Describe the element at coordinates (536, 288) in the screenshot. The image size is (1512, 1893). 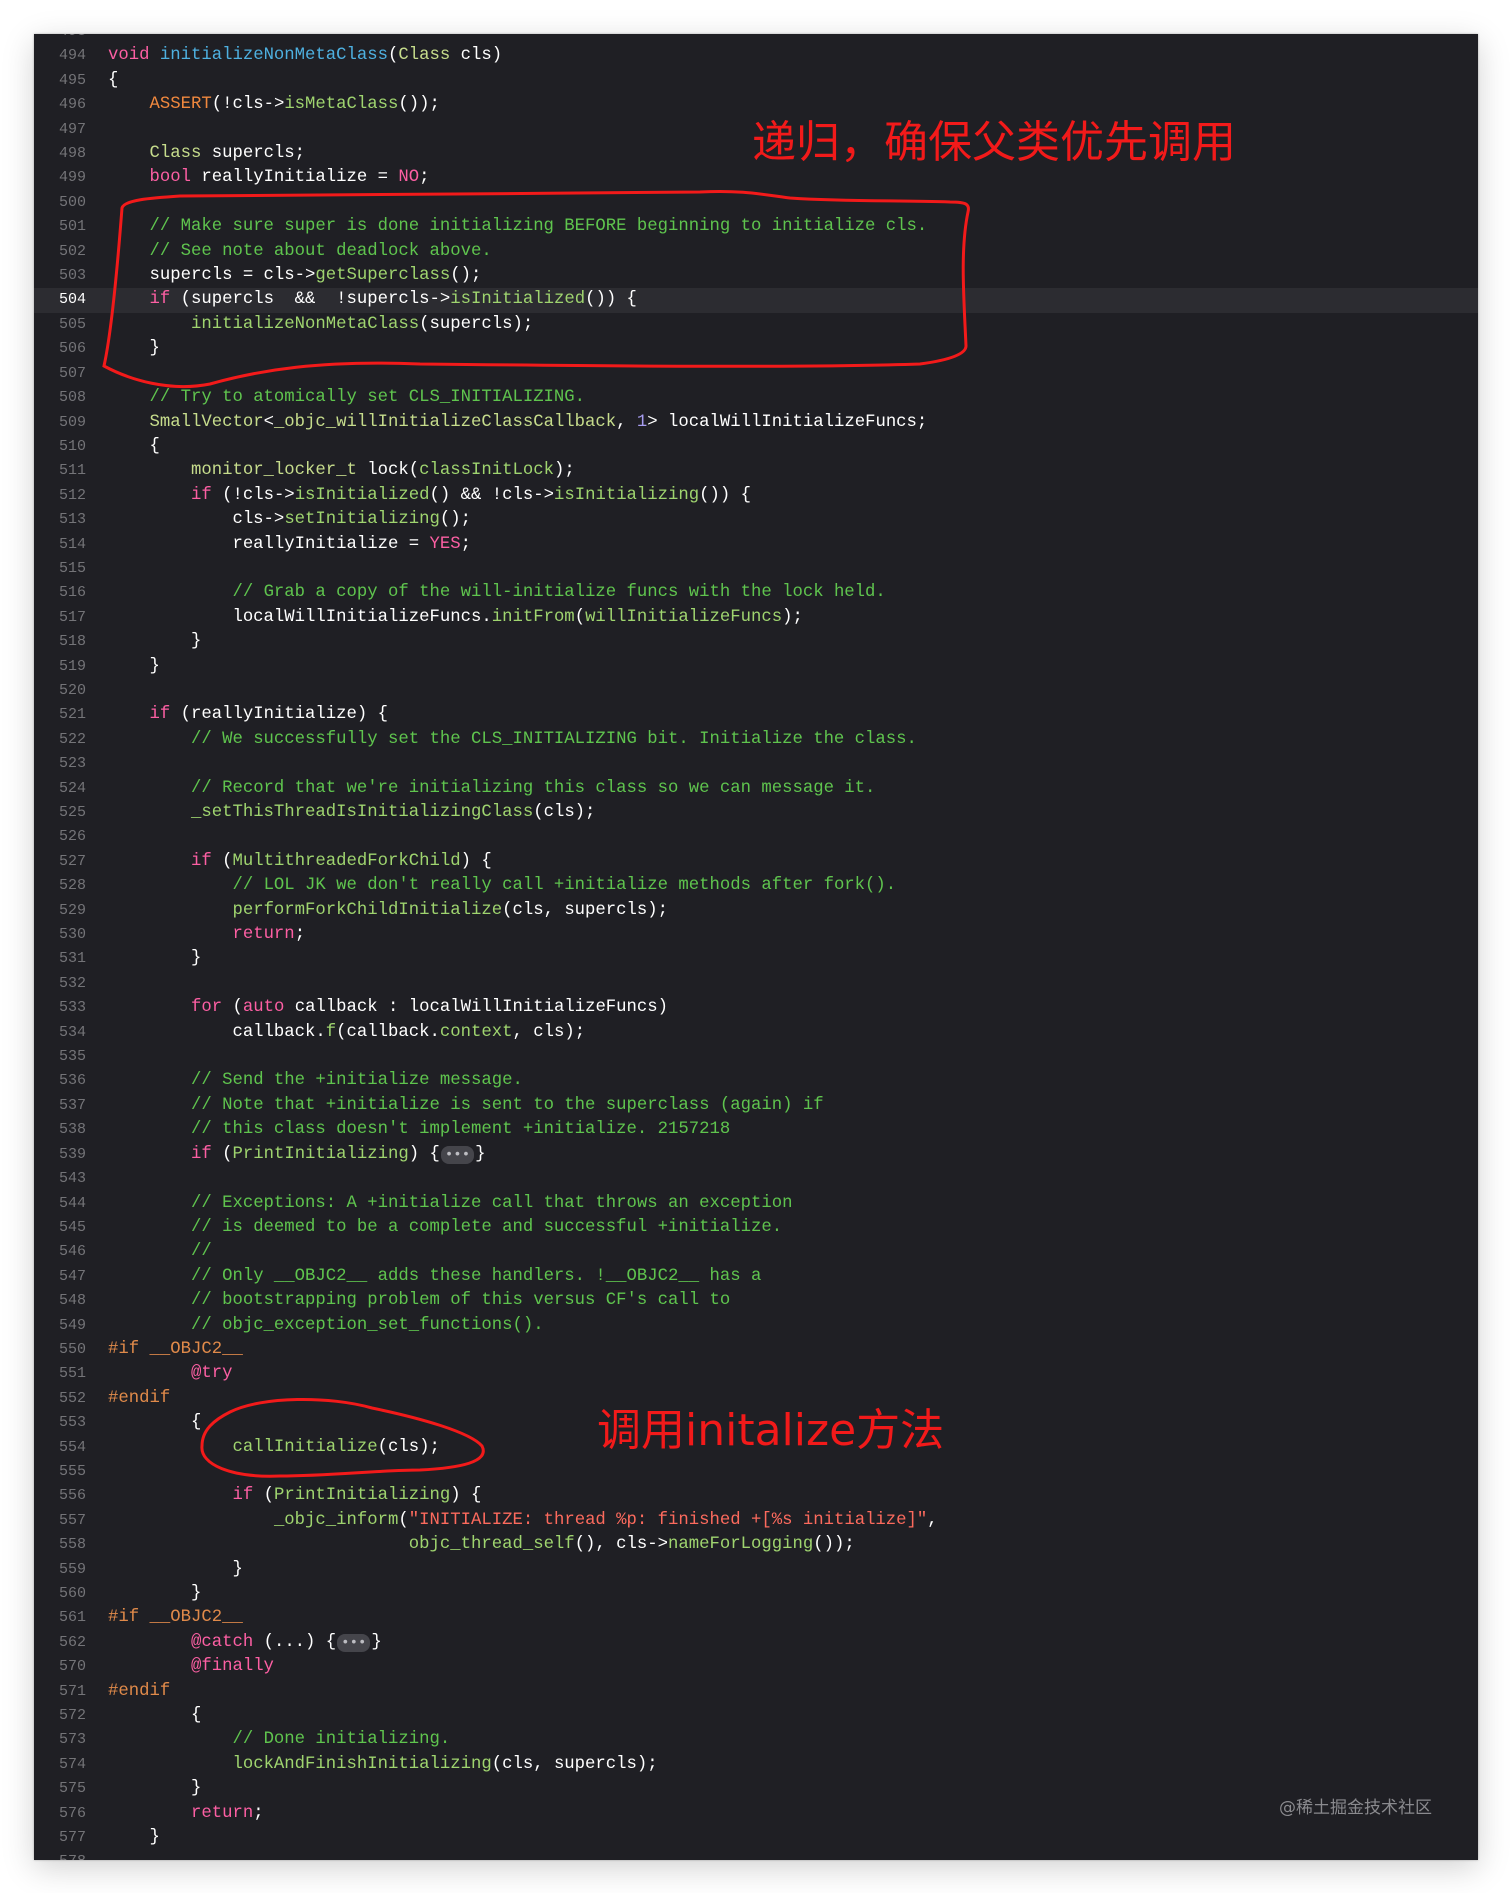
I see `red-box-annotation` at that location.